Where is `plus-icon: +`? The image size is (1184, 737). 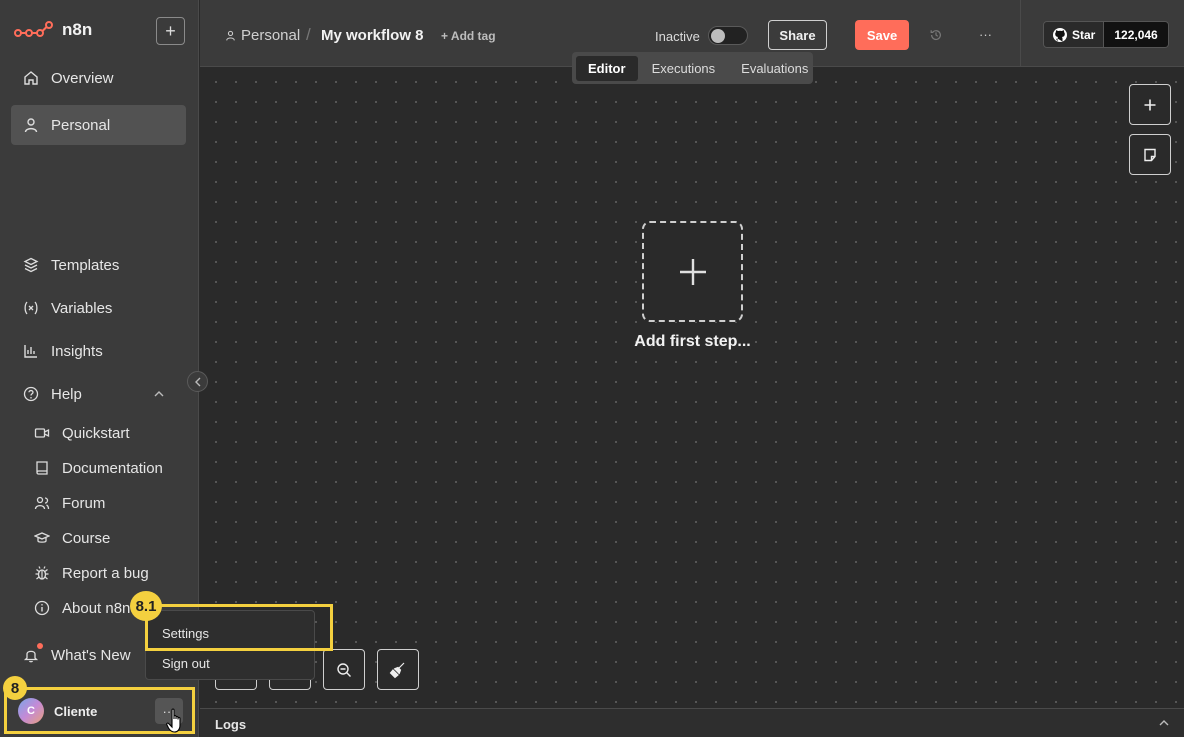
plus-icon: + is located at coordinates (170, 30).